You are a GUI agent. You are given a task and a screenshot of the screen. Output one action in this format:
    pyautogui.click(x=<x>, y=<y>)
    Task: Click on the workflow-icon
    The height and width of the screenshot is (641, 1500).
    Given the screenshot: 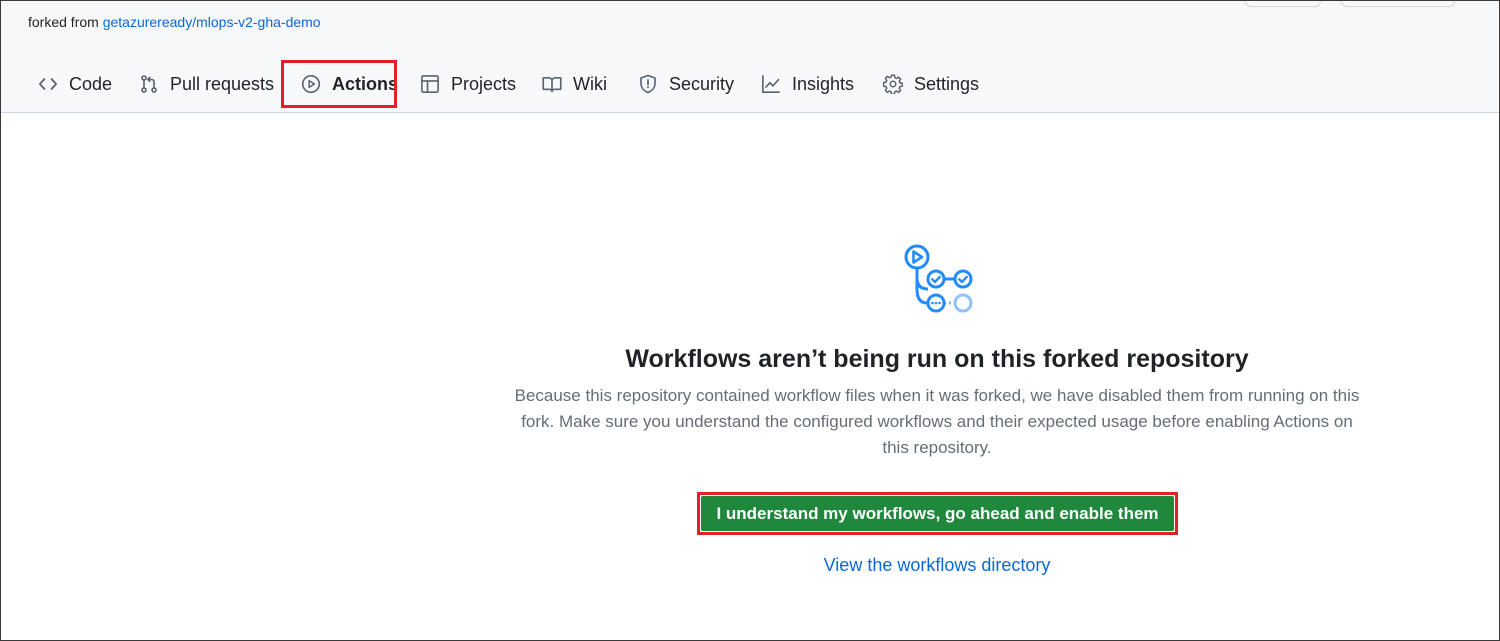 What is the action you would take?
    pyautogui.click(x=936, y=278)
    